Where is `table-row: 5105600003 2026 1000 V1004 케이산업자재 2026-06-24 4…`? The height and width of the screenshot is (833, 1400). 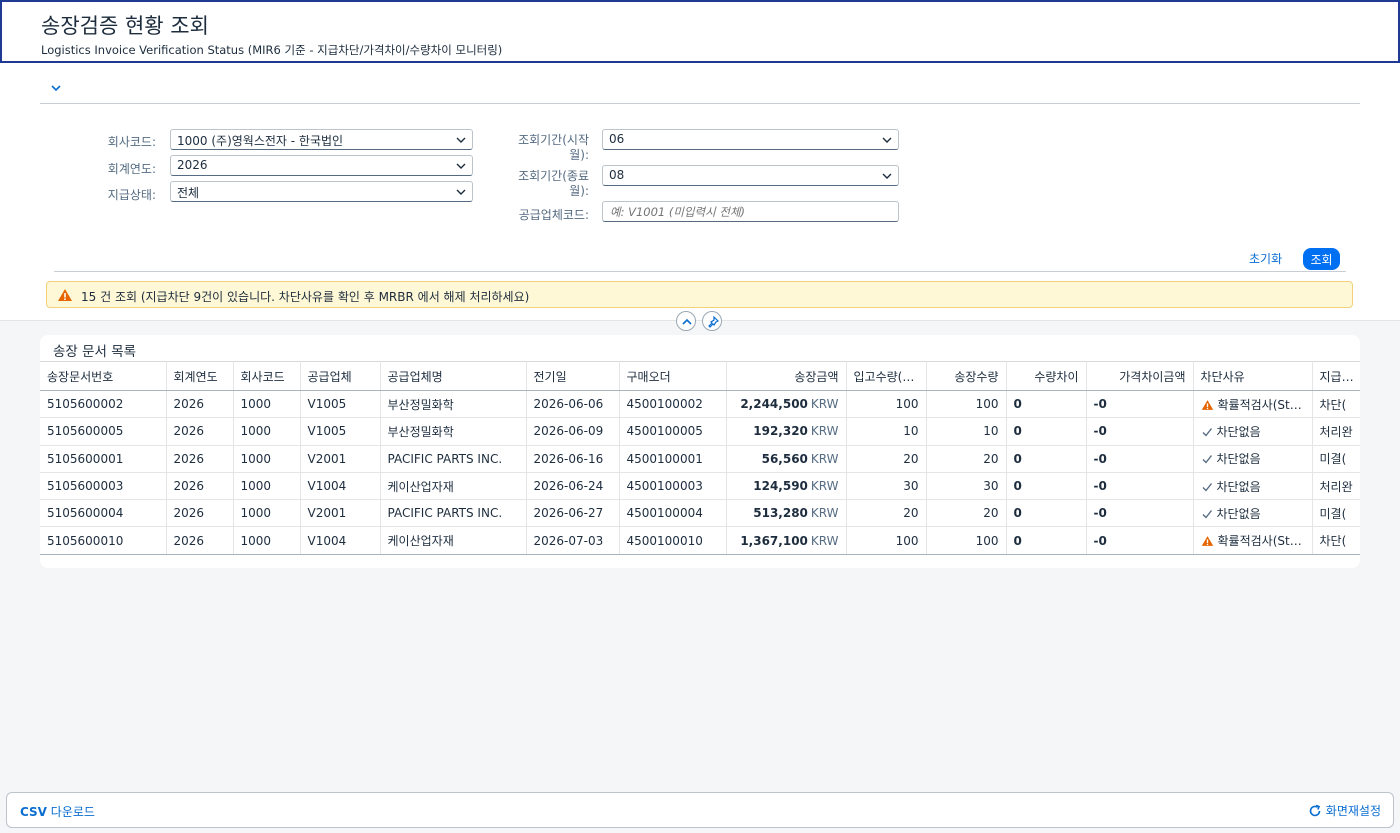 table-row: 5105600003 2026 1000 V1004 케이산업자재 2026-06-24 4… is located at coordinates (700, 486).